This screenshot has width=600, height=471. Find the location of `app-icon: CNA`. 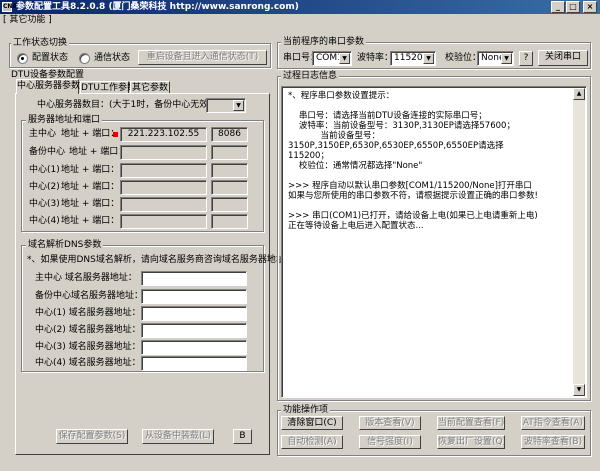

app-icon: CNA is located at coordinates (10, 7).